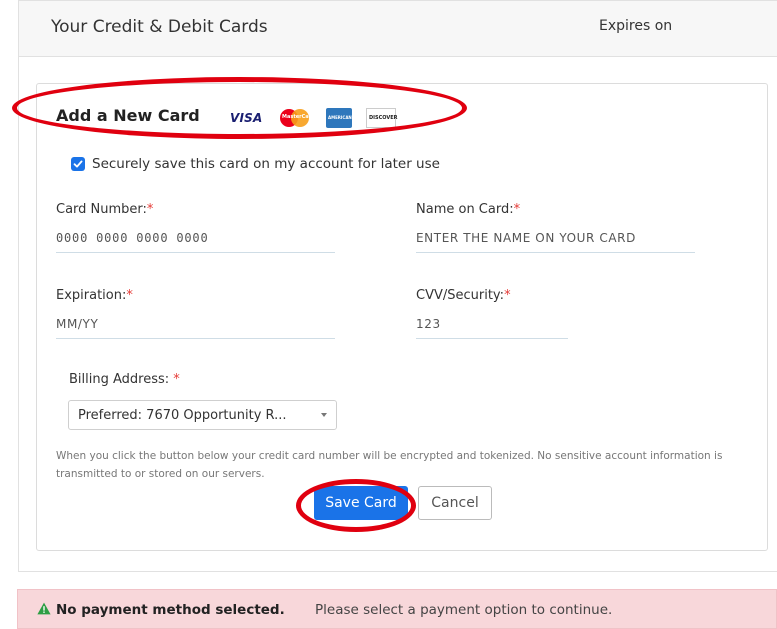  I want to click on discover-logo: DISCOVER, so click(382, 118).